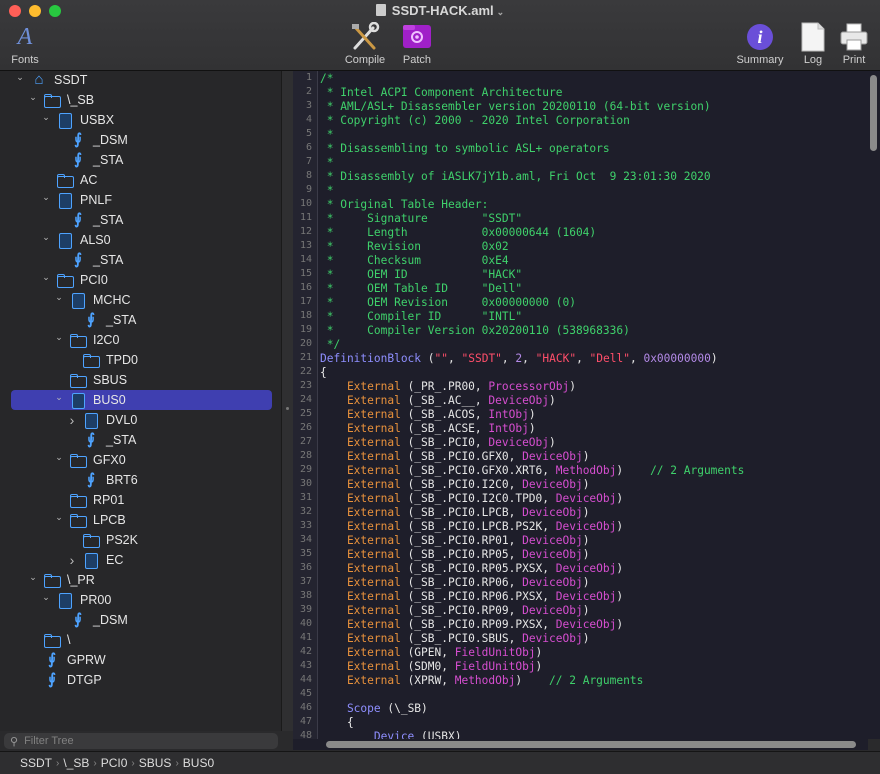 The height and width of the screenshot is (774, 880). What do you see at coordinates (438, 401) in the screenshot?
I see `code-line: External (_SB_.AC__, DeviceObj)` at bounding box center [438, 401].